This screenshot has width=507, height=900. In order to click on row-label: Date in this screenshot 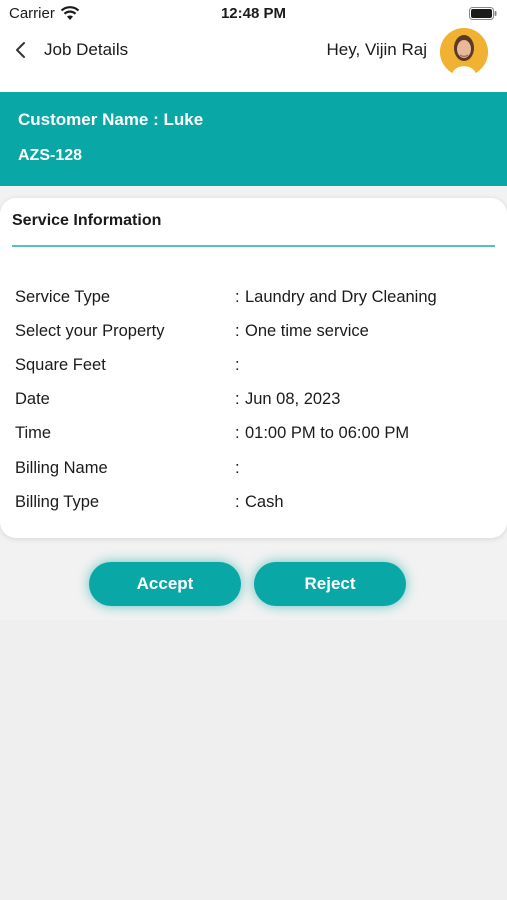, I will do `click(32, 399)`.